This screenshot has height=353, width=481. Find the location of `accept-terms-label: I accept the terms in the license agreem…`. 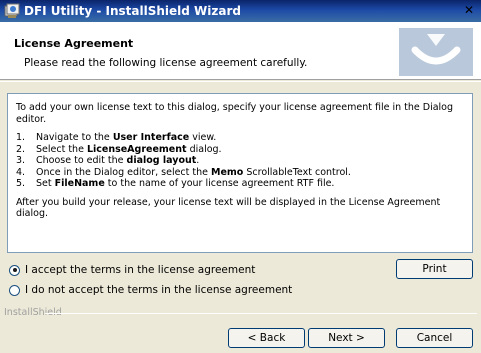

accept-terms-label: I accept the terms in the license agreem… is located at coordinates (140, 270).